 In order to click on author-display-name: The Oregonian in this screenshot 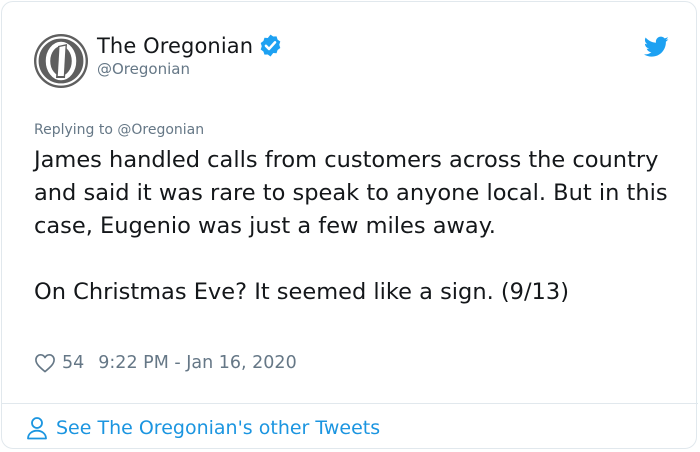, I will do `click(175, 46)`.